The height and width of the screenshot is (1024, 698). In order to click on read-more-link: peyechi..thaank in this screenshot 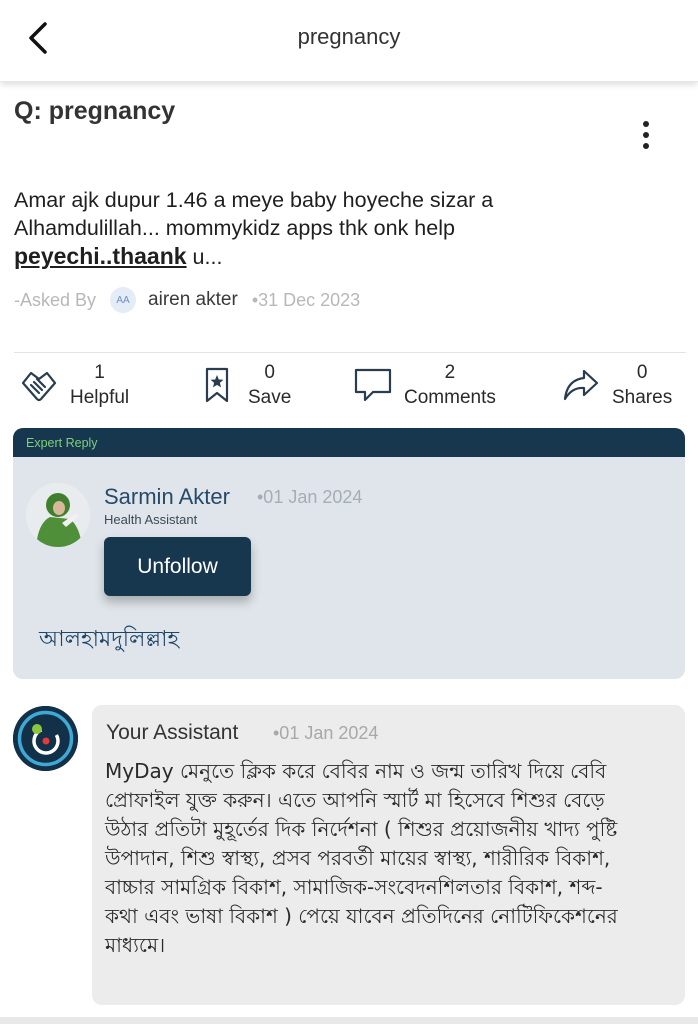, I will do `click(100, 256)`.